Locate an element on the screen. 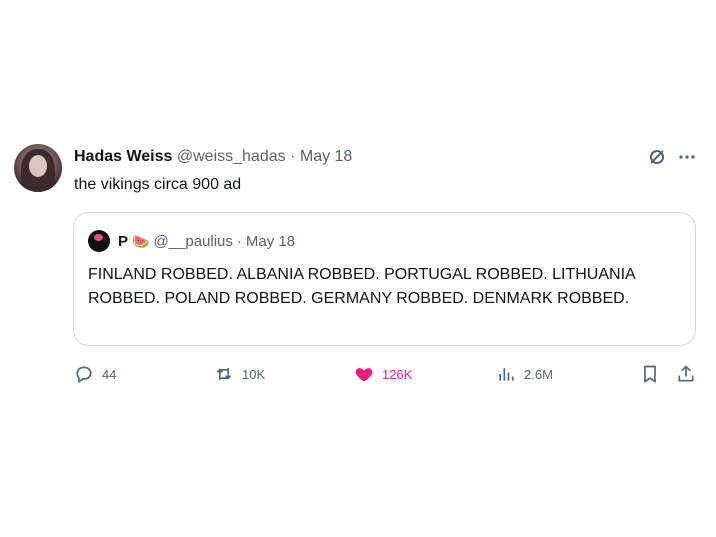  quote-date: May 18 is located at coordinates (270, 241).